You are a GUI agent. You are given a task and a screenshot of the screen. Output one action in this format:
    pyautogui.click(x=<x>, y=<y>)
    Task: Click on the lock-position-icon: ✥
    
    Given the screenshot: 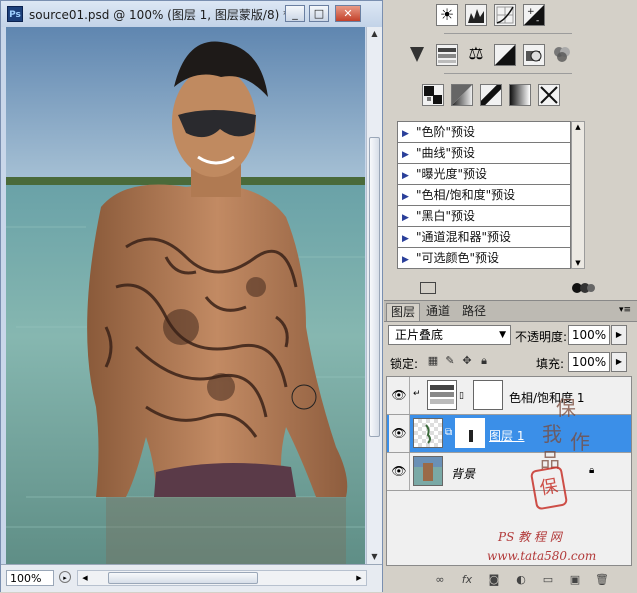 What is the action you would take?
    pyautogui.click(x=467, y=361)
    